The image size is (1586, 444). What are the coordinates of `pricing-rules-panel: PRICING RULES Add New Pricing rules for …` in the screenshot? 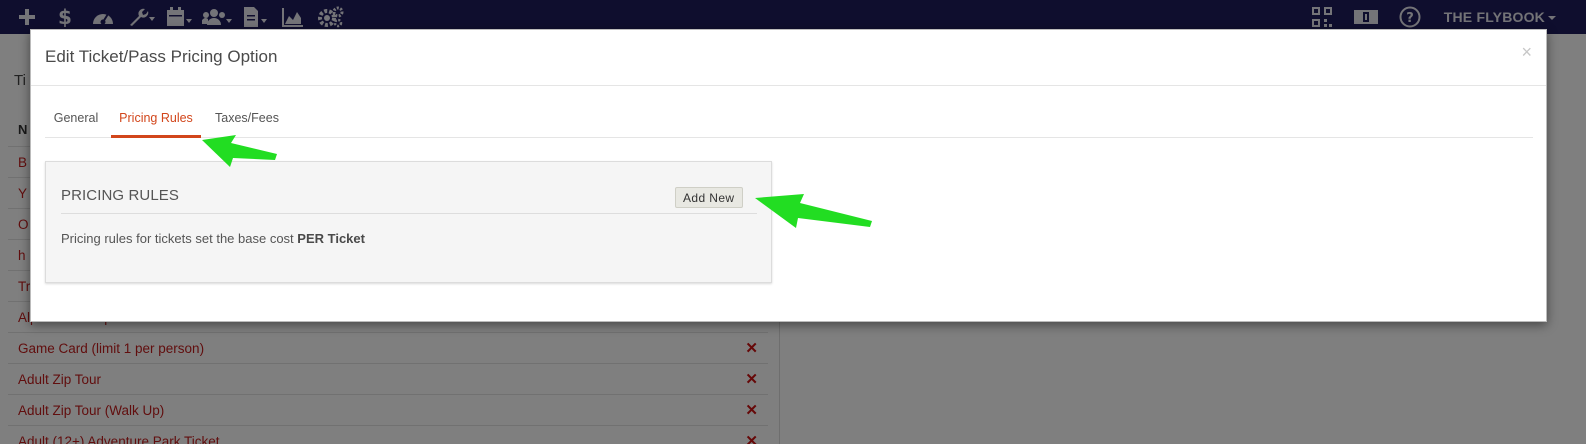 It's located at (408, 222).